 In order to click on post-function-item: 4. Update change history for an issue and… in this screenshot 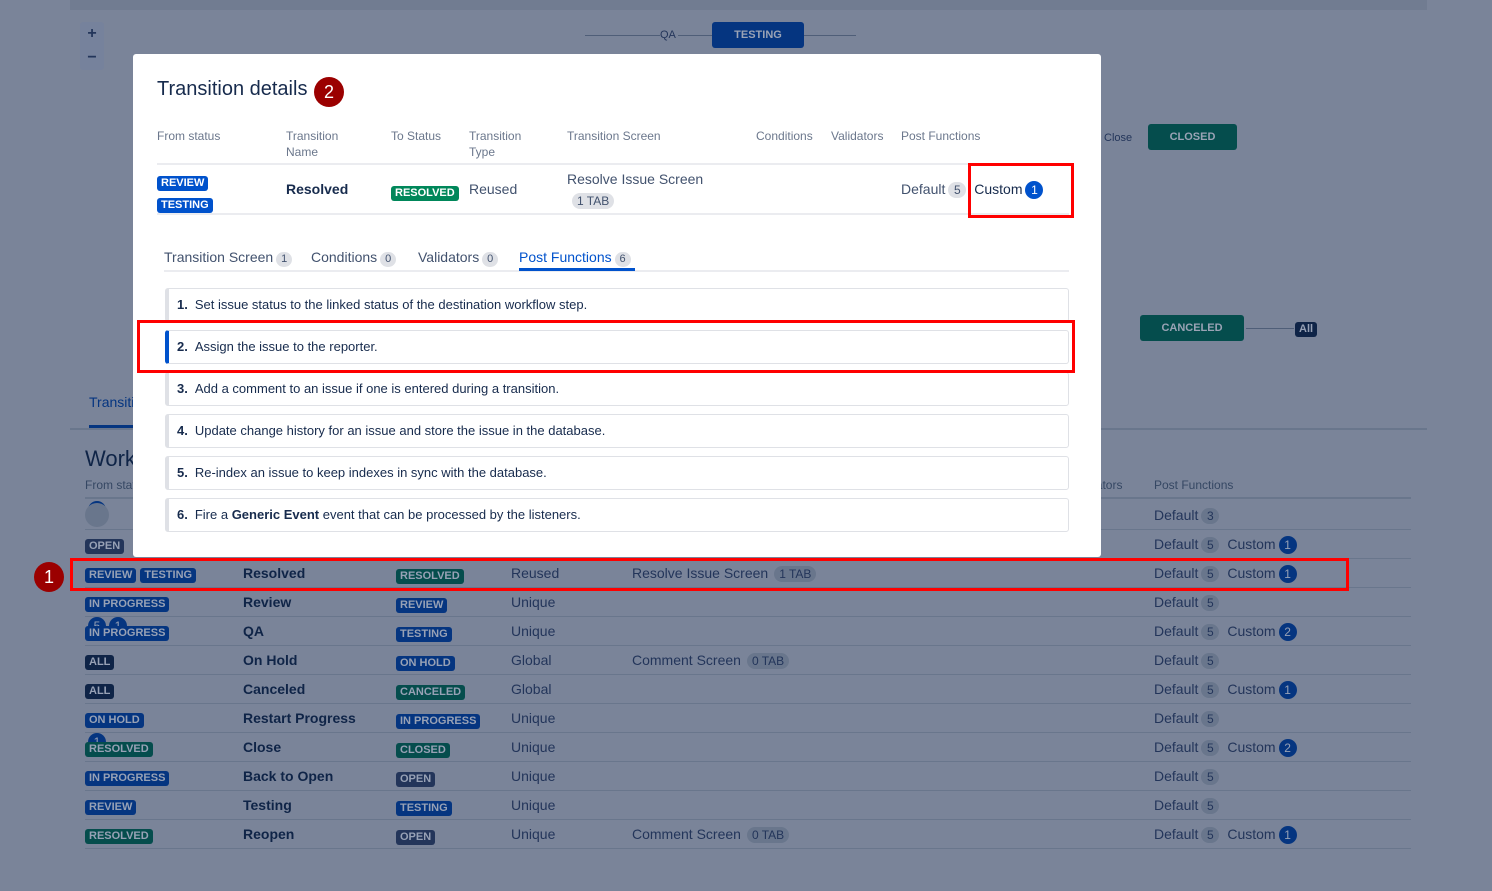, I will do `click(617, 431)`.